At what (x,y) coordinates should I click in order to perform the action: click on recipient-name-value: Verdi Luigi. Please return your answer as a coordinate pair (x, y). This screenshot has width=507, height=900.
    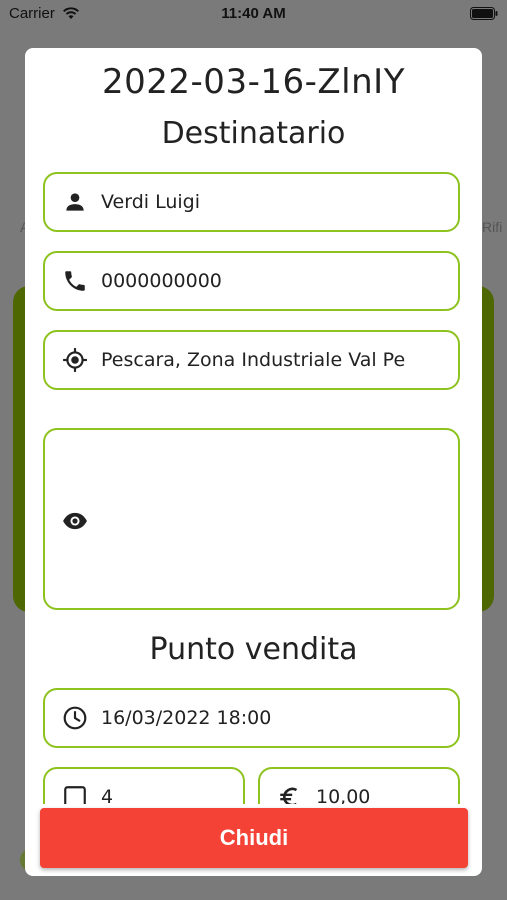
    Looking at the image, I should click on (150, 202).